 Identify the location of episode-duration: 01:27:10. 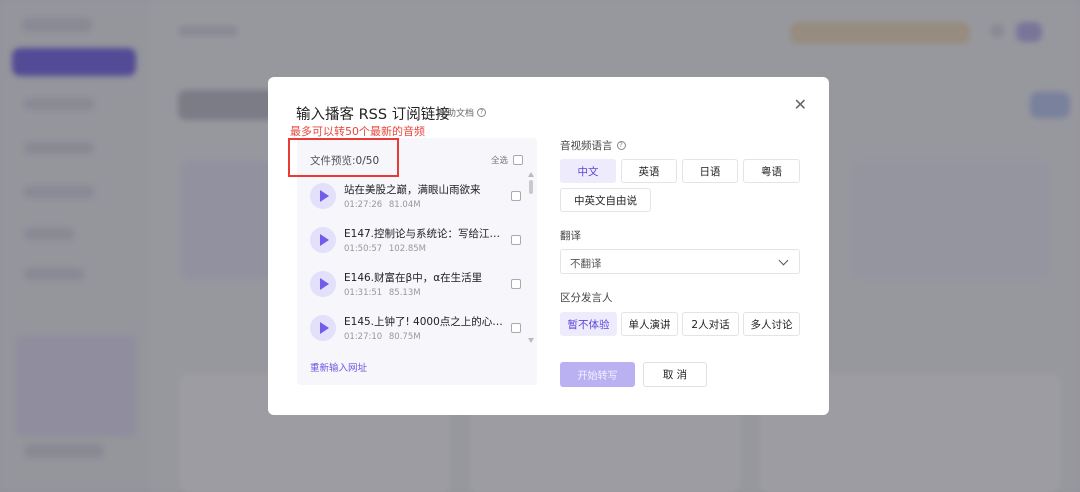
(363, 337).